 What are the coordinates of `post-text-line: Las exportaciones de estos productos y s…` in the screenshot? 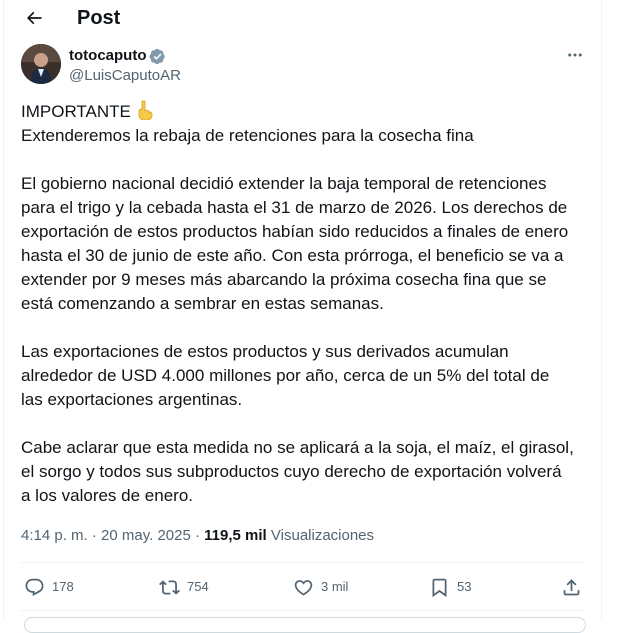 It's located at (265, 351).